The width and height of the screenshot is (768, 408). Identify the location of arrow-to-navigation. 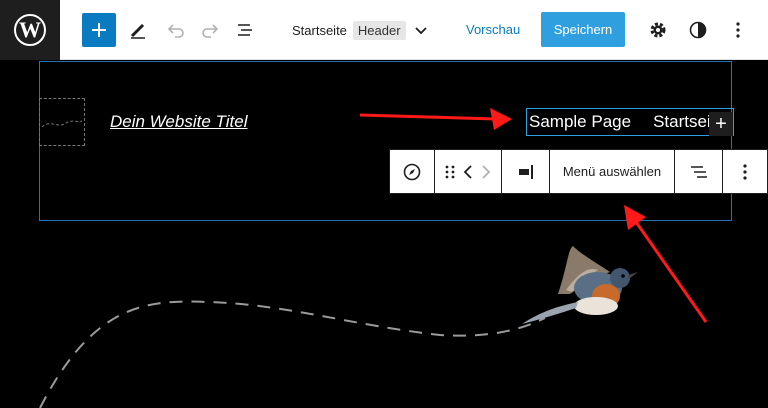
(428, 117).